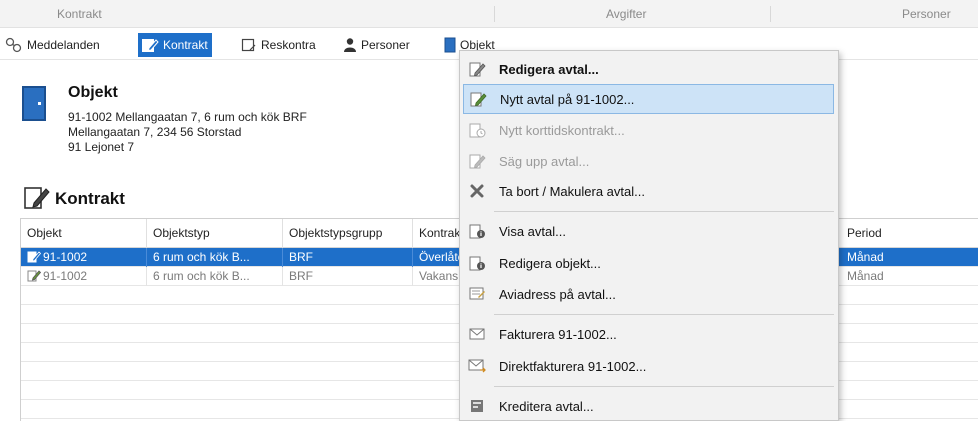  I want to click on people-link-icon, so click(13, 45).